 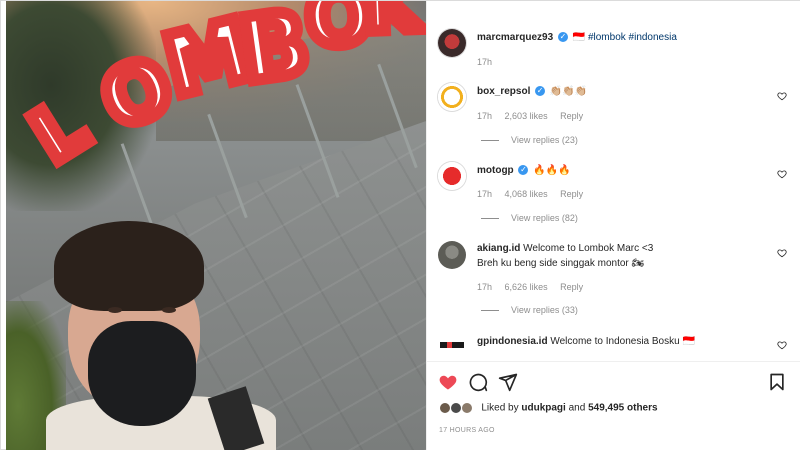 I want to click on comment-username: akiang.id, so click(x=498, y=248).